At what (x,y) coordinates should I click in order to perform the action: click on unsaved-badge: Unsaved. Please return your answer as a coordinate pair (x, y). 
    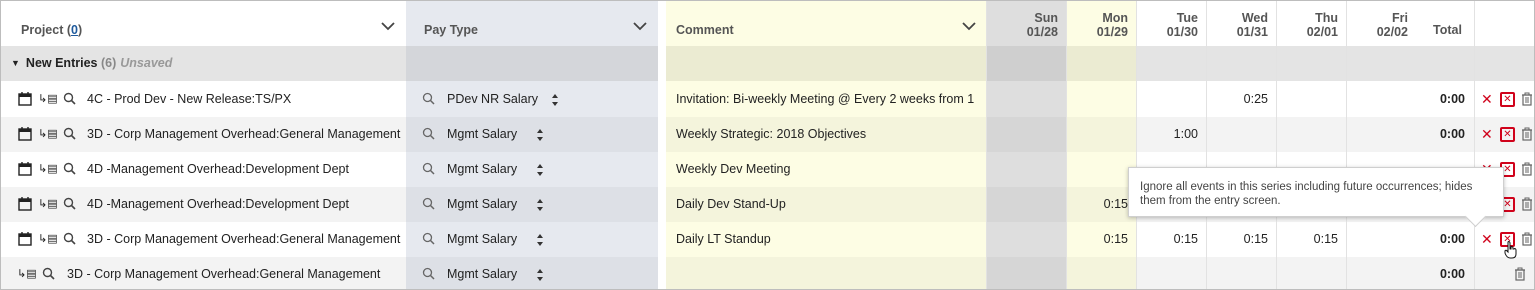
    Looking at the image, I should click on (146, 63).